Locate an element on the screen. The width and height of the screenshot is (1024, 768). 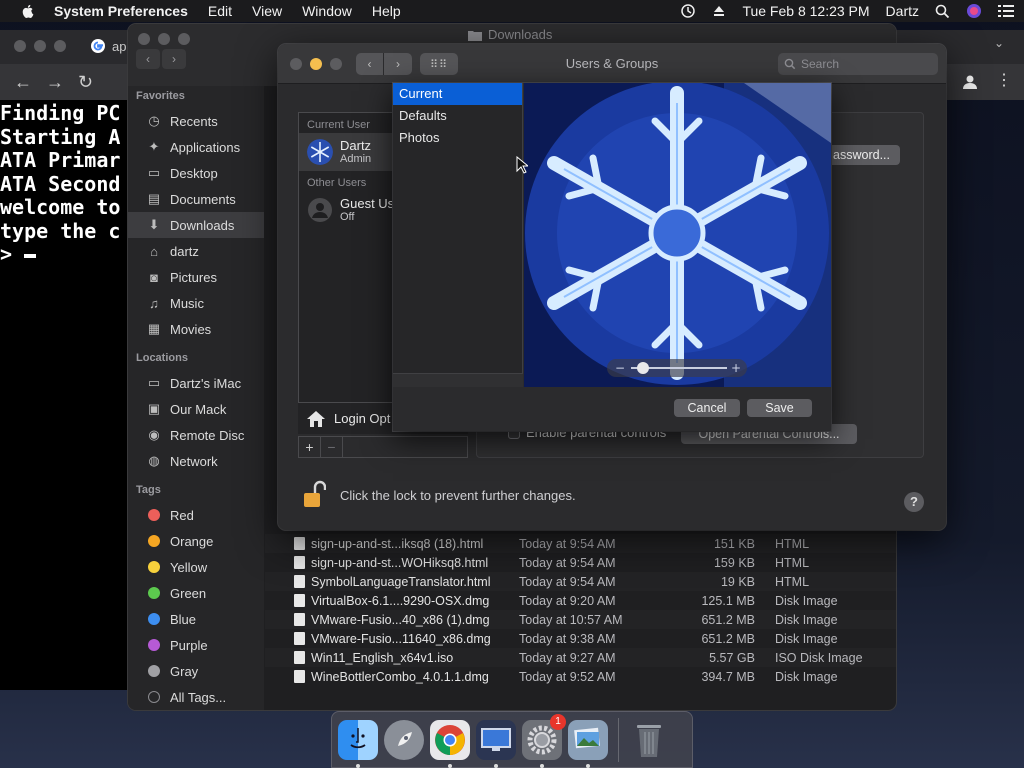
trash-icon is located at coordinates (649, 740).